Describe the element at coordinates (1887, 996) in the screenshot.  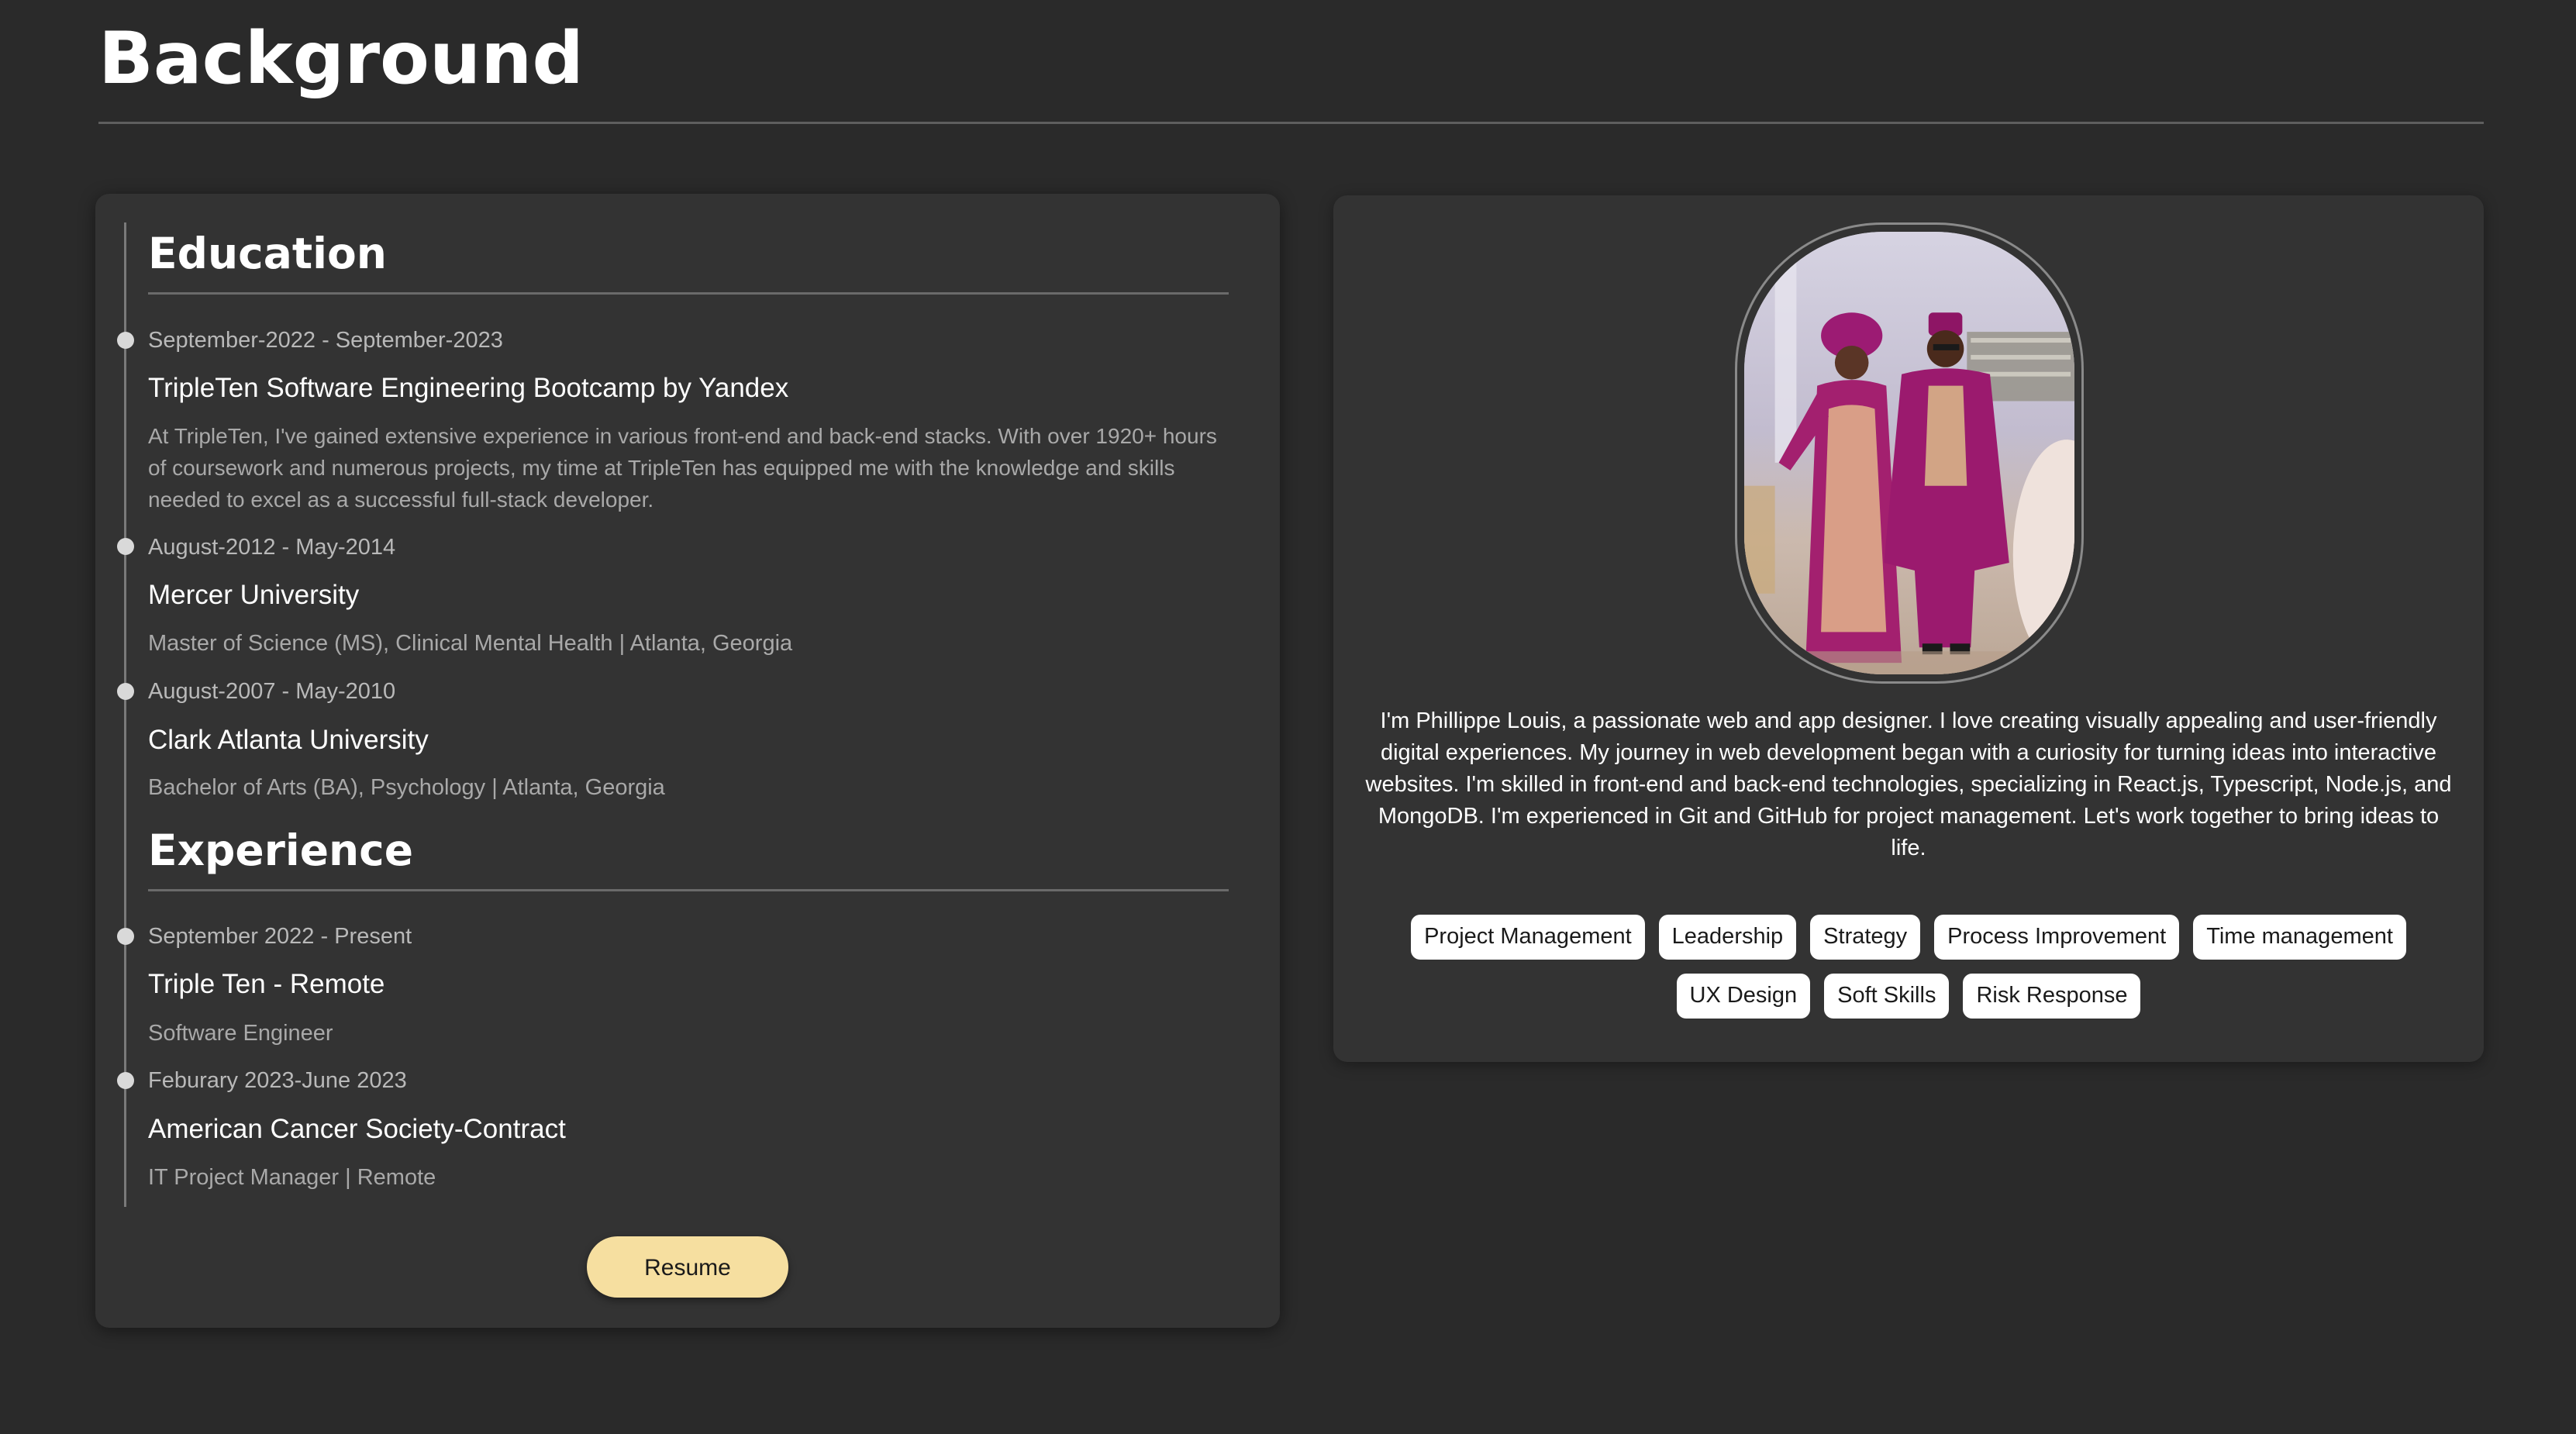
I see `skill-tag: Soft Skills` at that location.